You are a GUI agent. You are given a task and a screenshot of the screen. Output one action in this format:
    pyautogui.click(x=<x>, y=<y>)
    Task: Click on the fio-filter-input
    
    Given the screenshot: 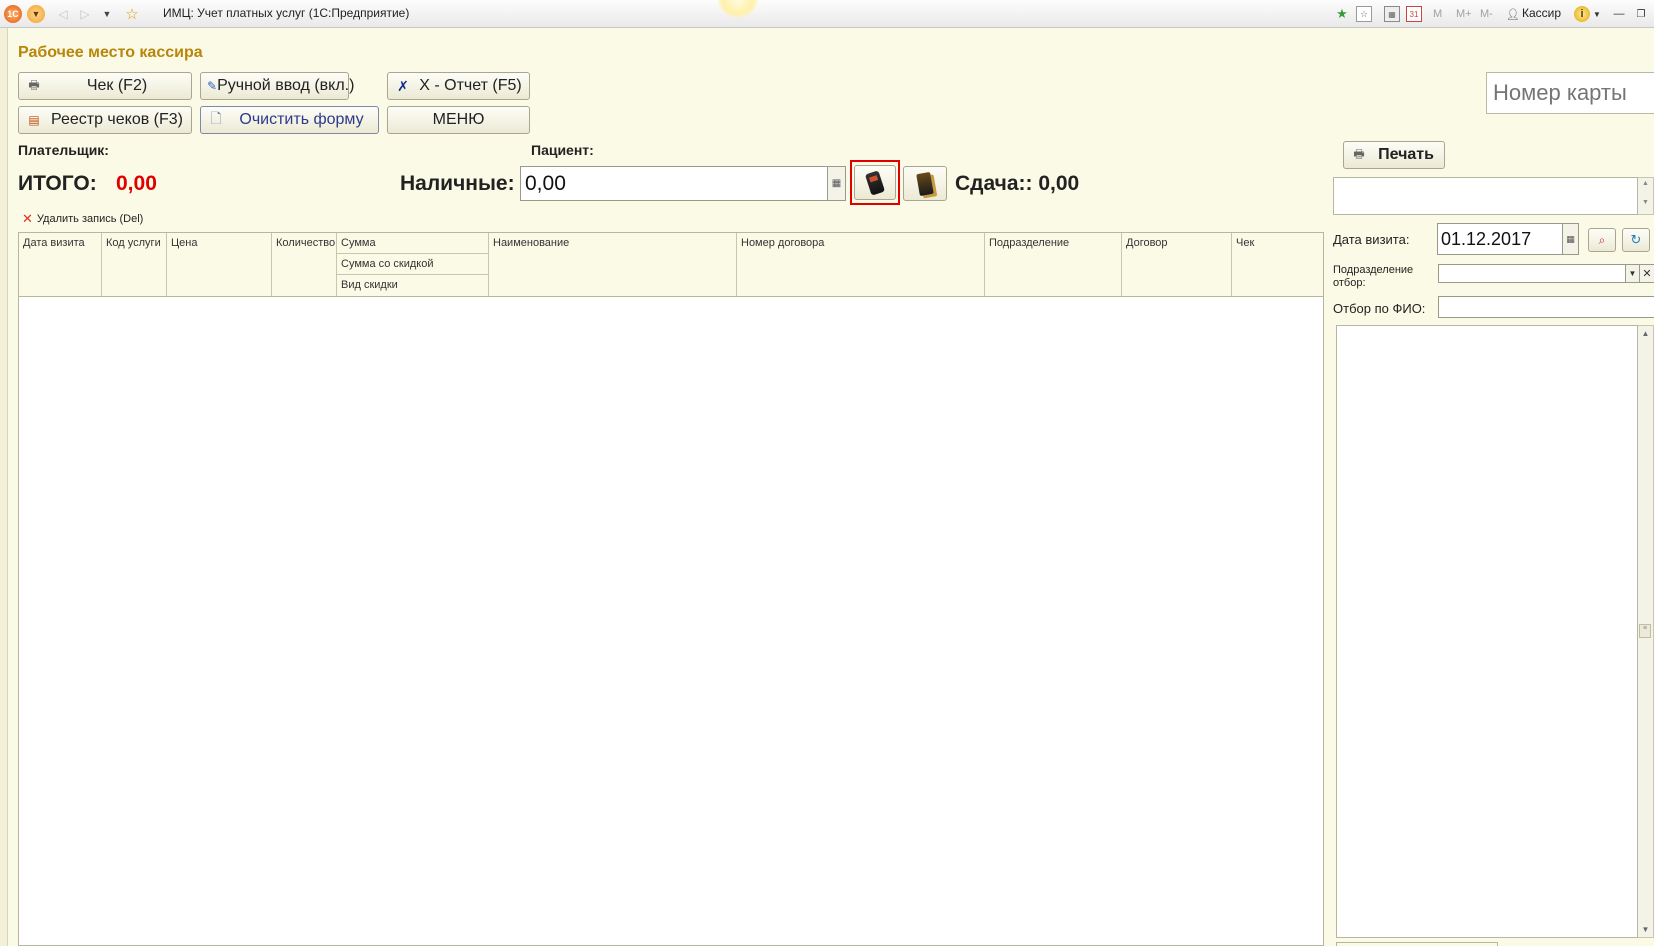 What is the action you would take?
    pyautogui.click(x=1546, y=307)
    